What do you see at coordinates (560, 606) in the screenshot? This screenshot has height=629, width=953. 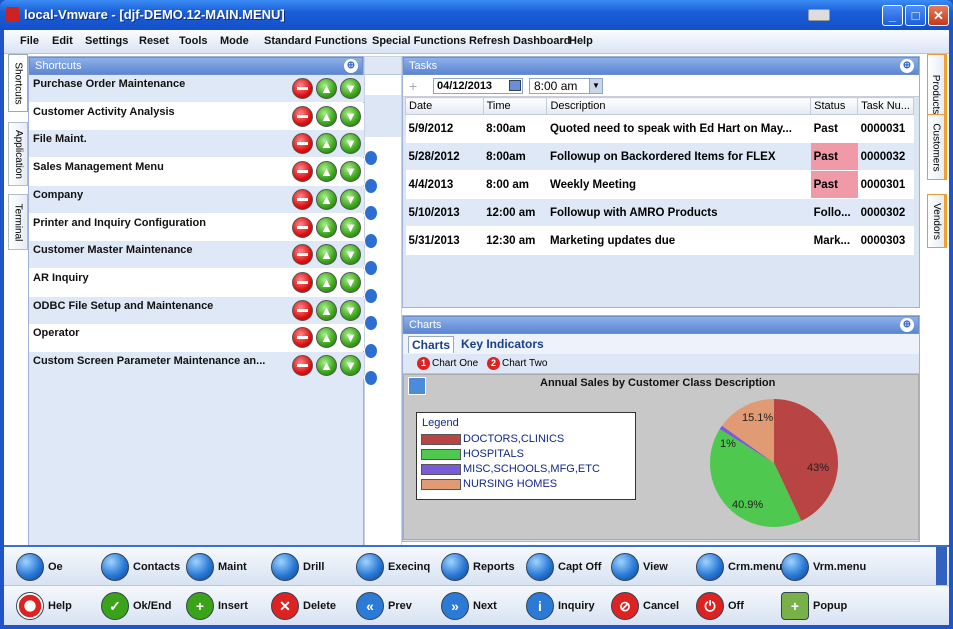 I see `inquiry-button: i Inquiry` at bounding box center [560, 606].